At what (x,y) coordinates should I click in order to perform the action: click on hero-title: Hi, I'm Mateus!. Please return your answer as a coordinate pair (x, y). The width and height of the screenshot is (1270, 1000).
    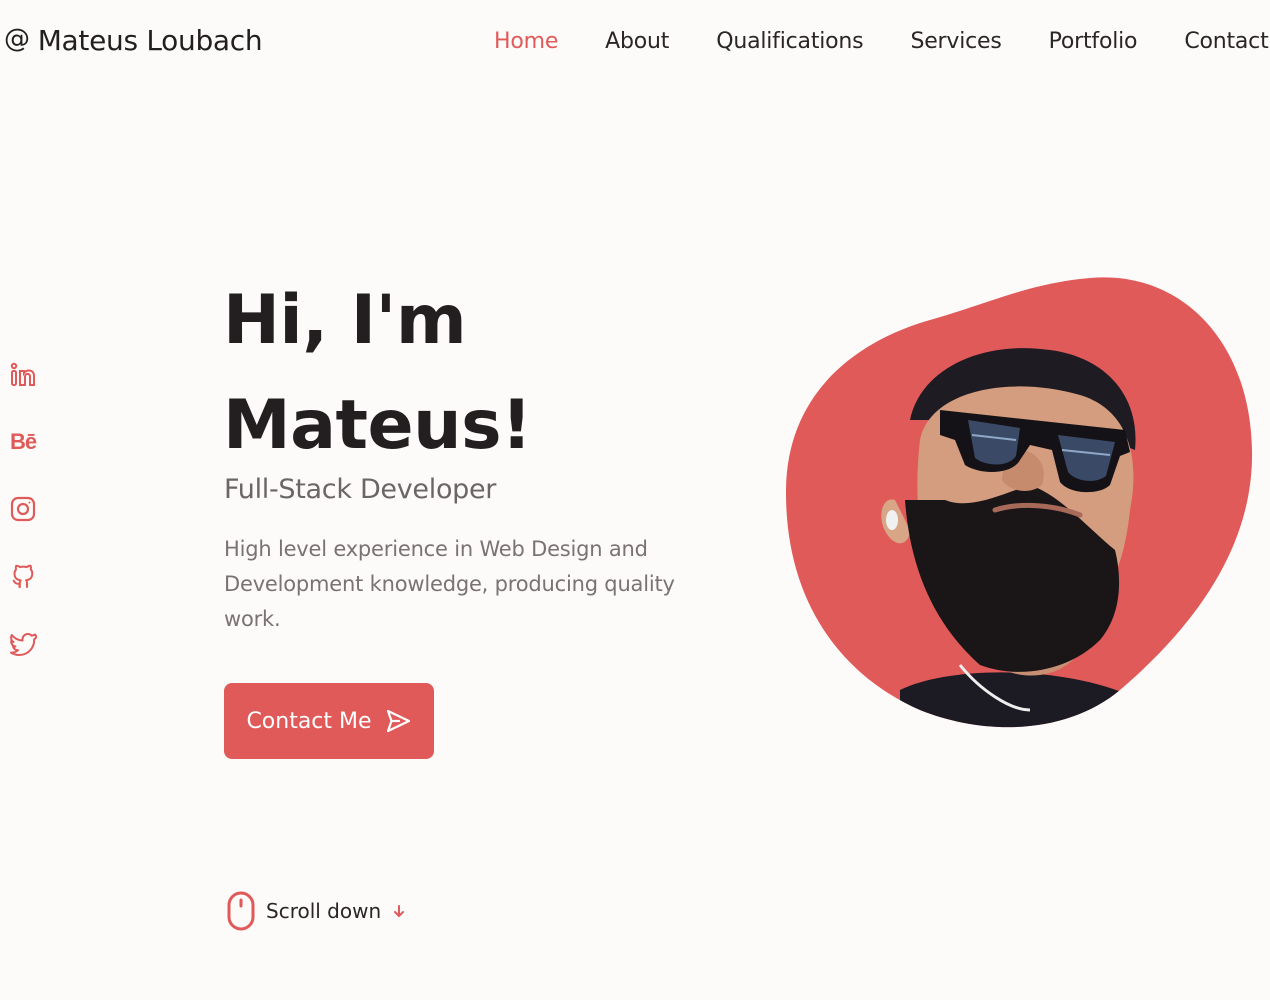
    Looking at the image, I should click on (377, 373).